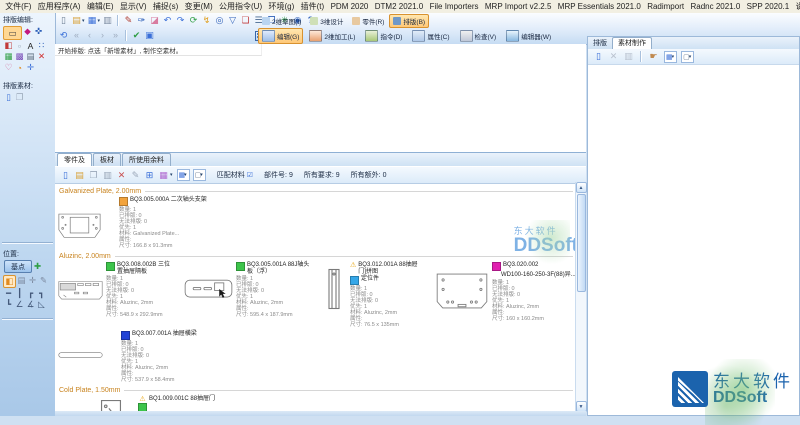 The image size is (800, 425). Describe the element at coordinates (600, 43) in the screenshot. I see `nests-pane-label: 排版` at that location.